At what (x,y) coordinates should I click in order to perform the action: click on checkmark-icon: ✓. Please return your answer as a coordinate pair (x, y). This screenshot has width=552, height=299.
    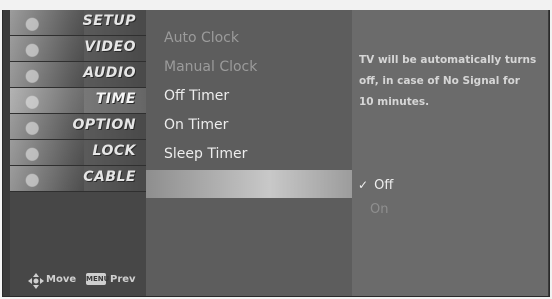
    Looking at the image, I should click on (363, 185).